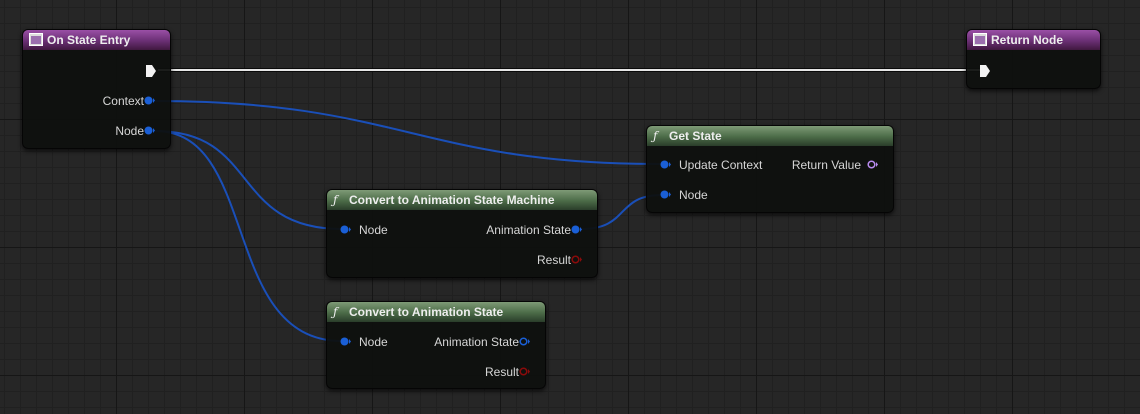  Describe the element at coordinates (248, 236) in the screenshot. I see `wire-node-to-convert-state` at that location.